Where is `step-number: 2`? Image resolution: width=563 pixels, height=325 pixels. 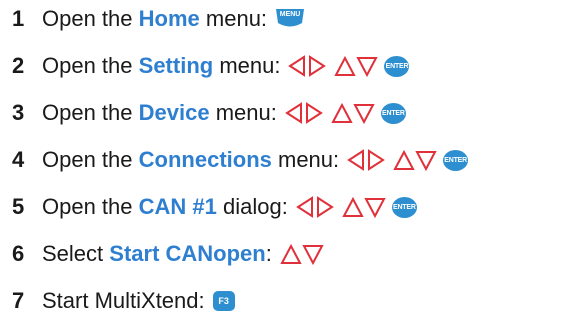
step-number: 2 is located at coordinates (18, 65).